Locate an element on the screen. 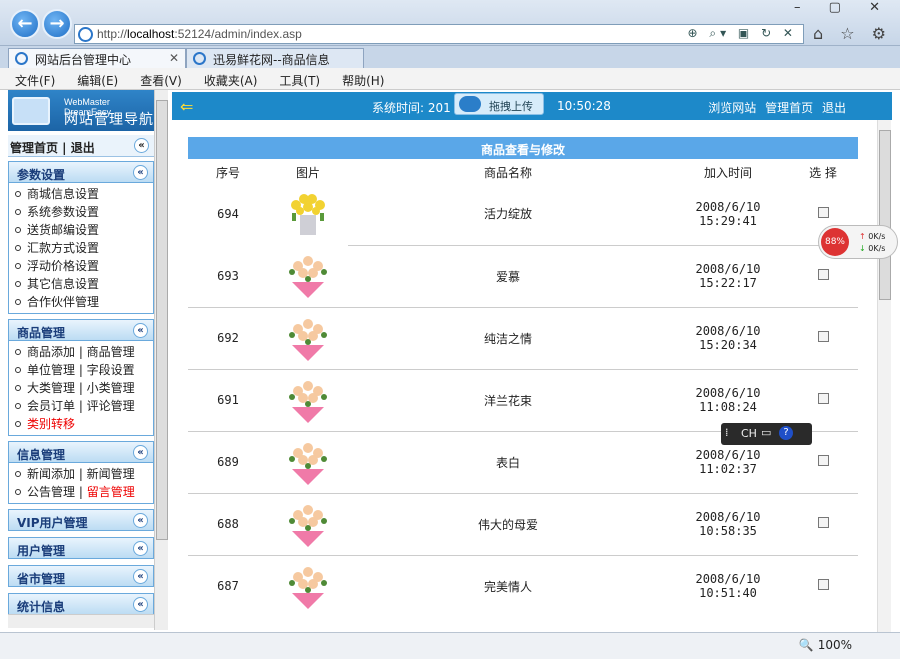 This screenshot has width=900, height=659. cell-name: 爱慕 is located at coordinates (508, 276).